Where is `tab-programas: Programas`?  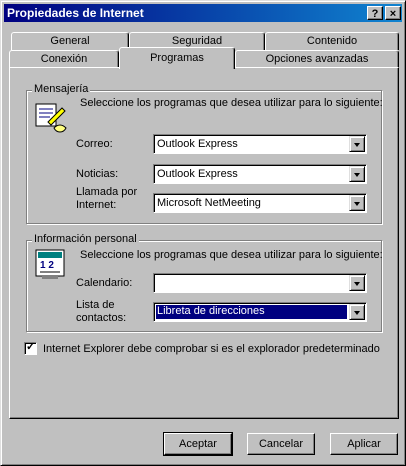
tab-programas: Programas is located at coordinates (177, 58).